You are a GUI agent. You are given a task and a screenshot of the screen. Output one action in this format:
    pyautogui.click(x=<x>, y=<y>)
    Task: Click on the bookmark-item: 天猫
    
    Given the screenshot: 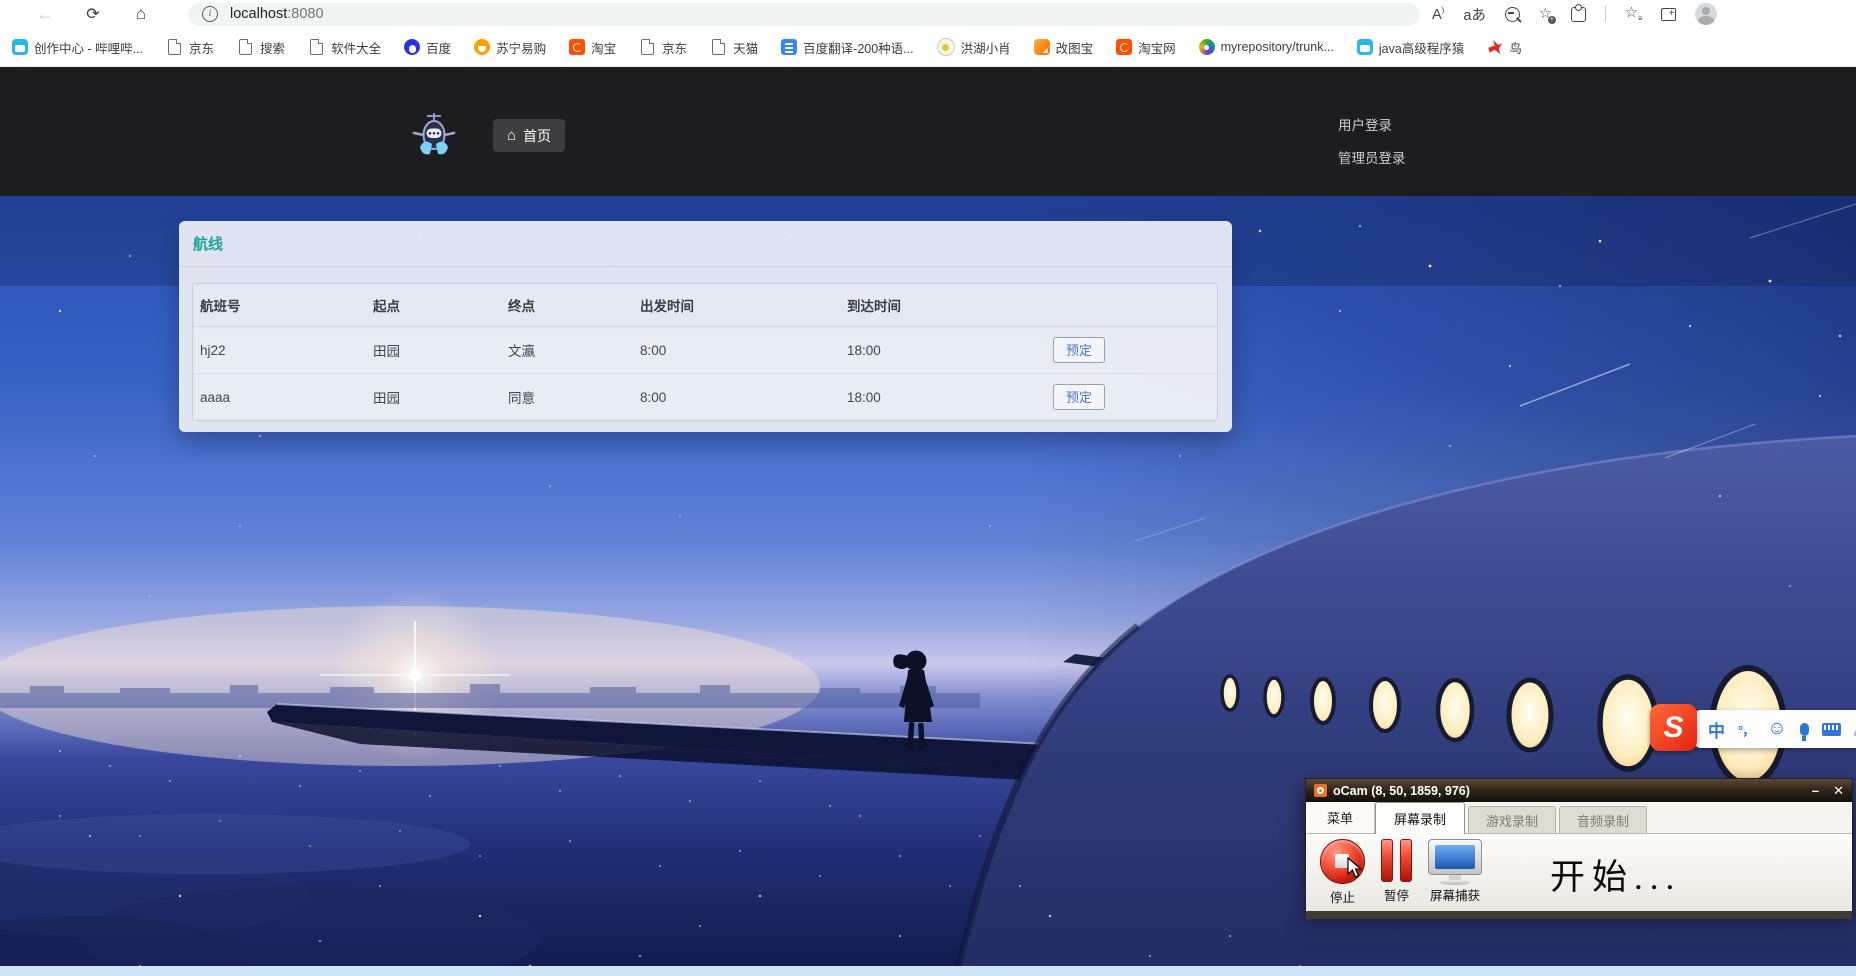 What is the action you would take?
    pyautogui.click(x=734, y=47)
    